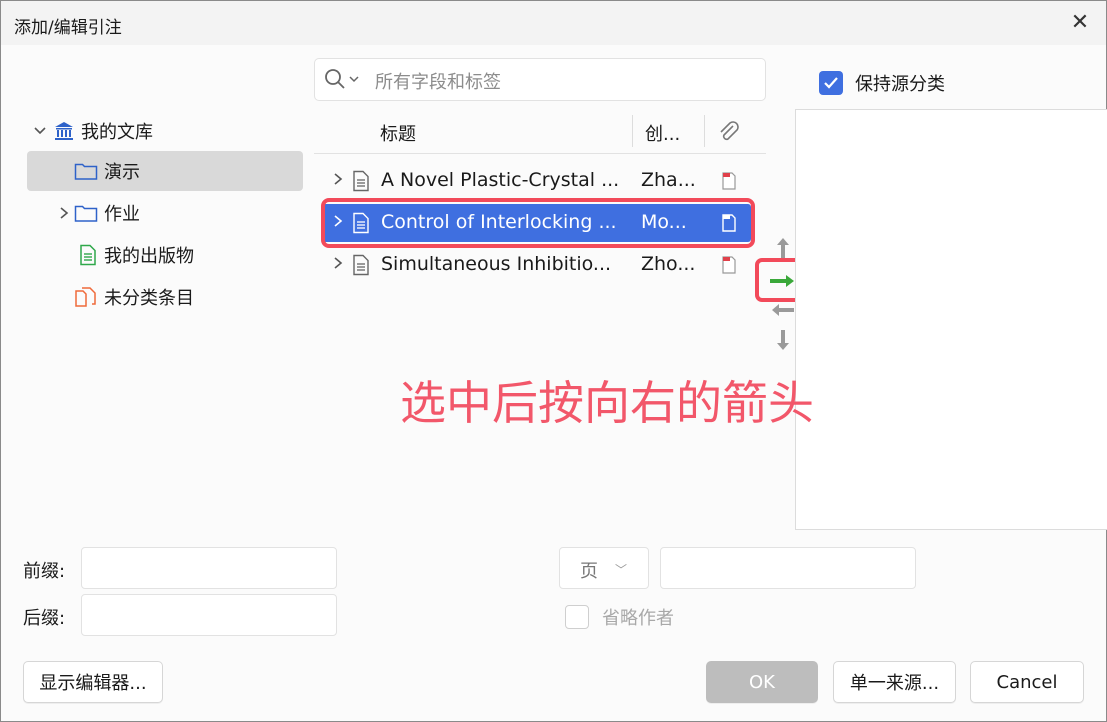 This screenshot has width=1107, height=722. What do you see at coordinates (122, 172) in the screenshot?
I see `tree-item-label: 演示` at bounding box center [122, 172].